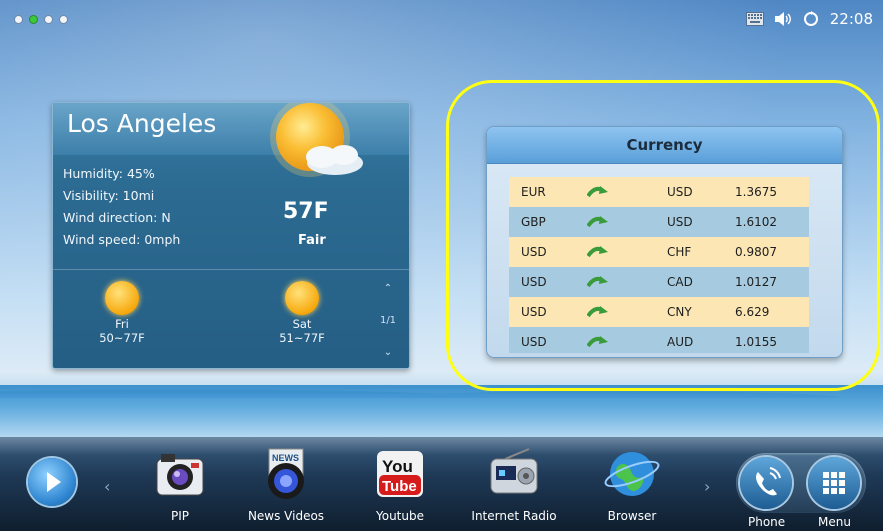  What do you see at coordinates (142, 123) in the screenshot?
I see `weather-city: Los Angeles` at bounding box center [142, 123].